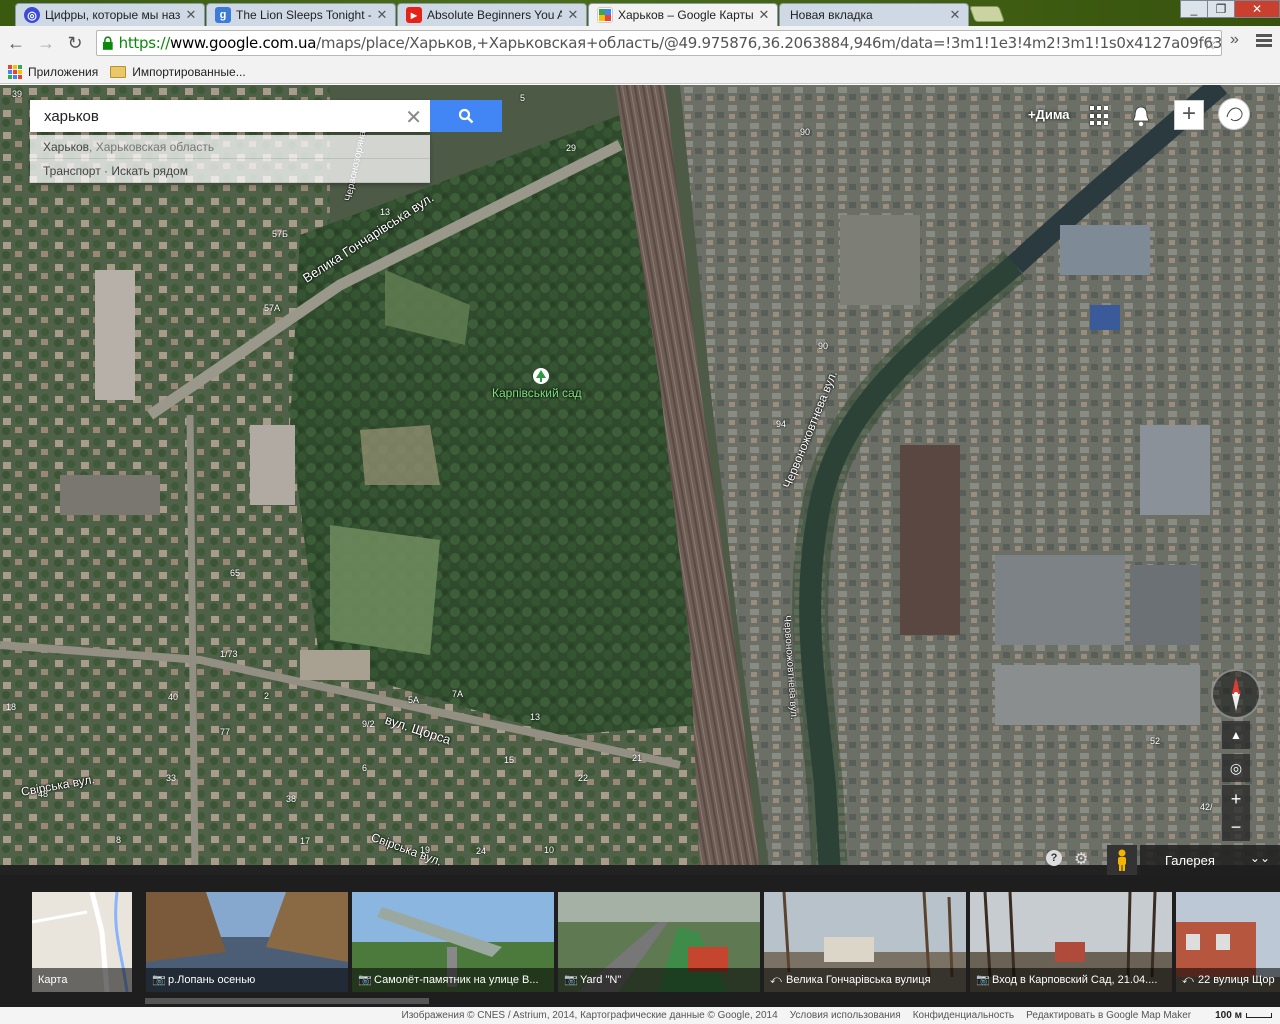 The height and width of the screenshot is (1024, 1280). I want to click on park-marker-icon, so click(541, 376).